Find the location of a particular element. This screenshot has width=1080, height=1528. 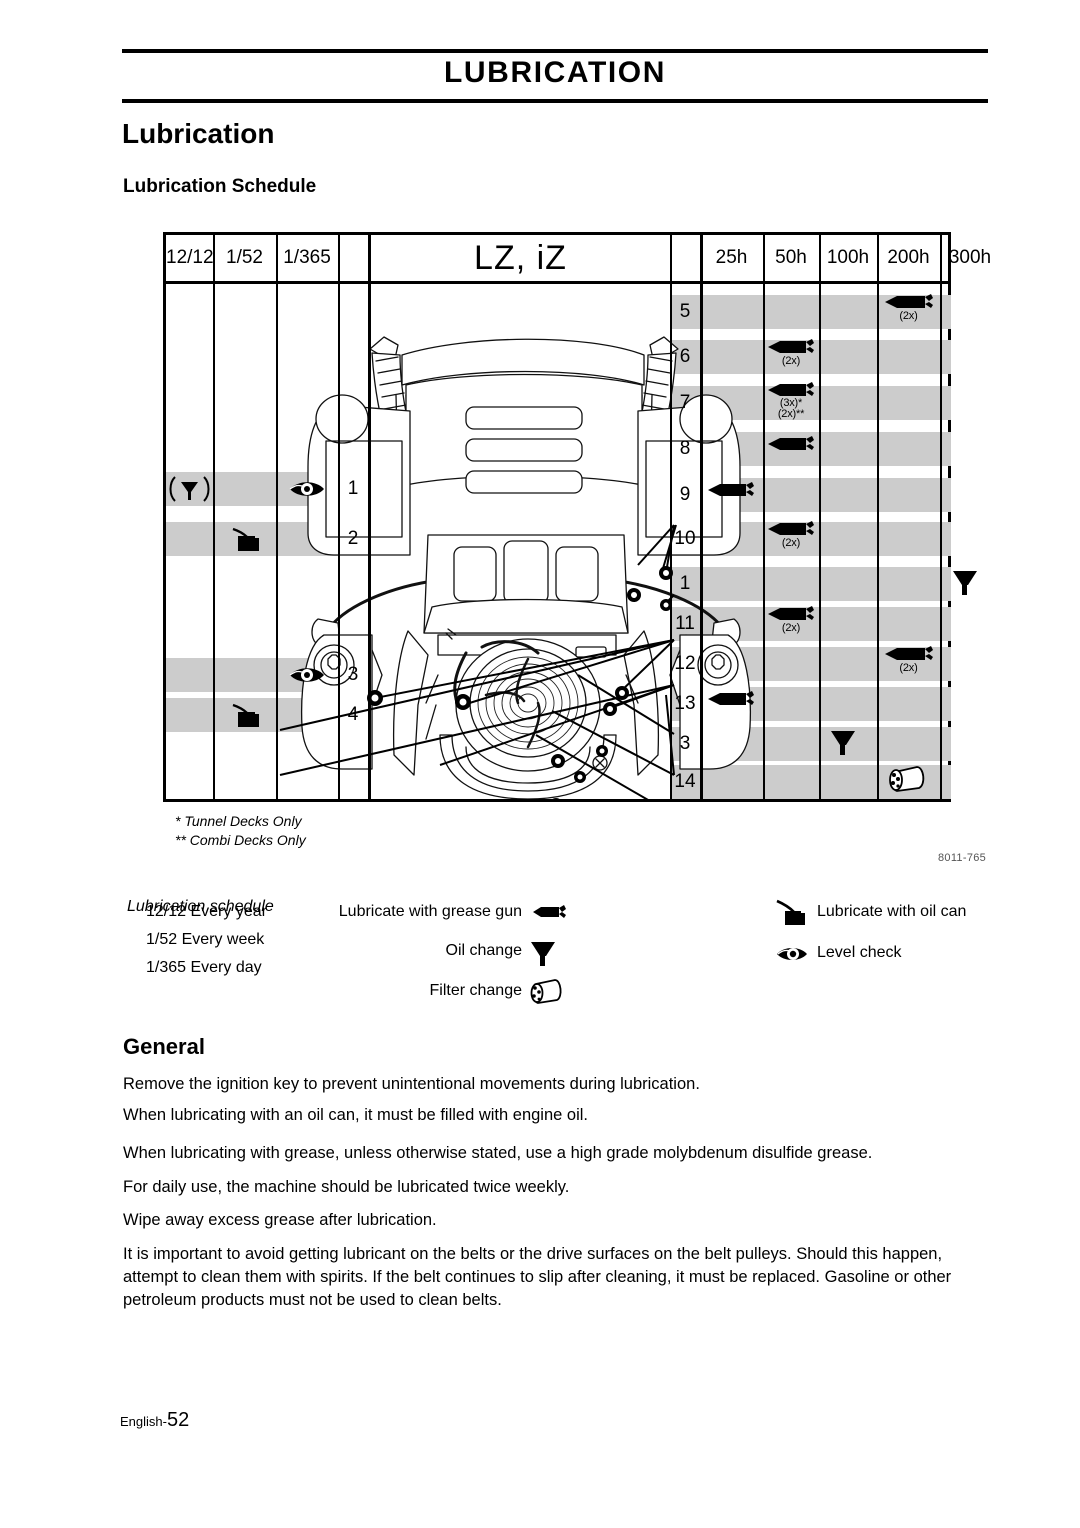

legend-interval-week: 1/52 Every week is located at coordinates (205, 939).